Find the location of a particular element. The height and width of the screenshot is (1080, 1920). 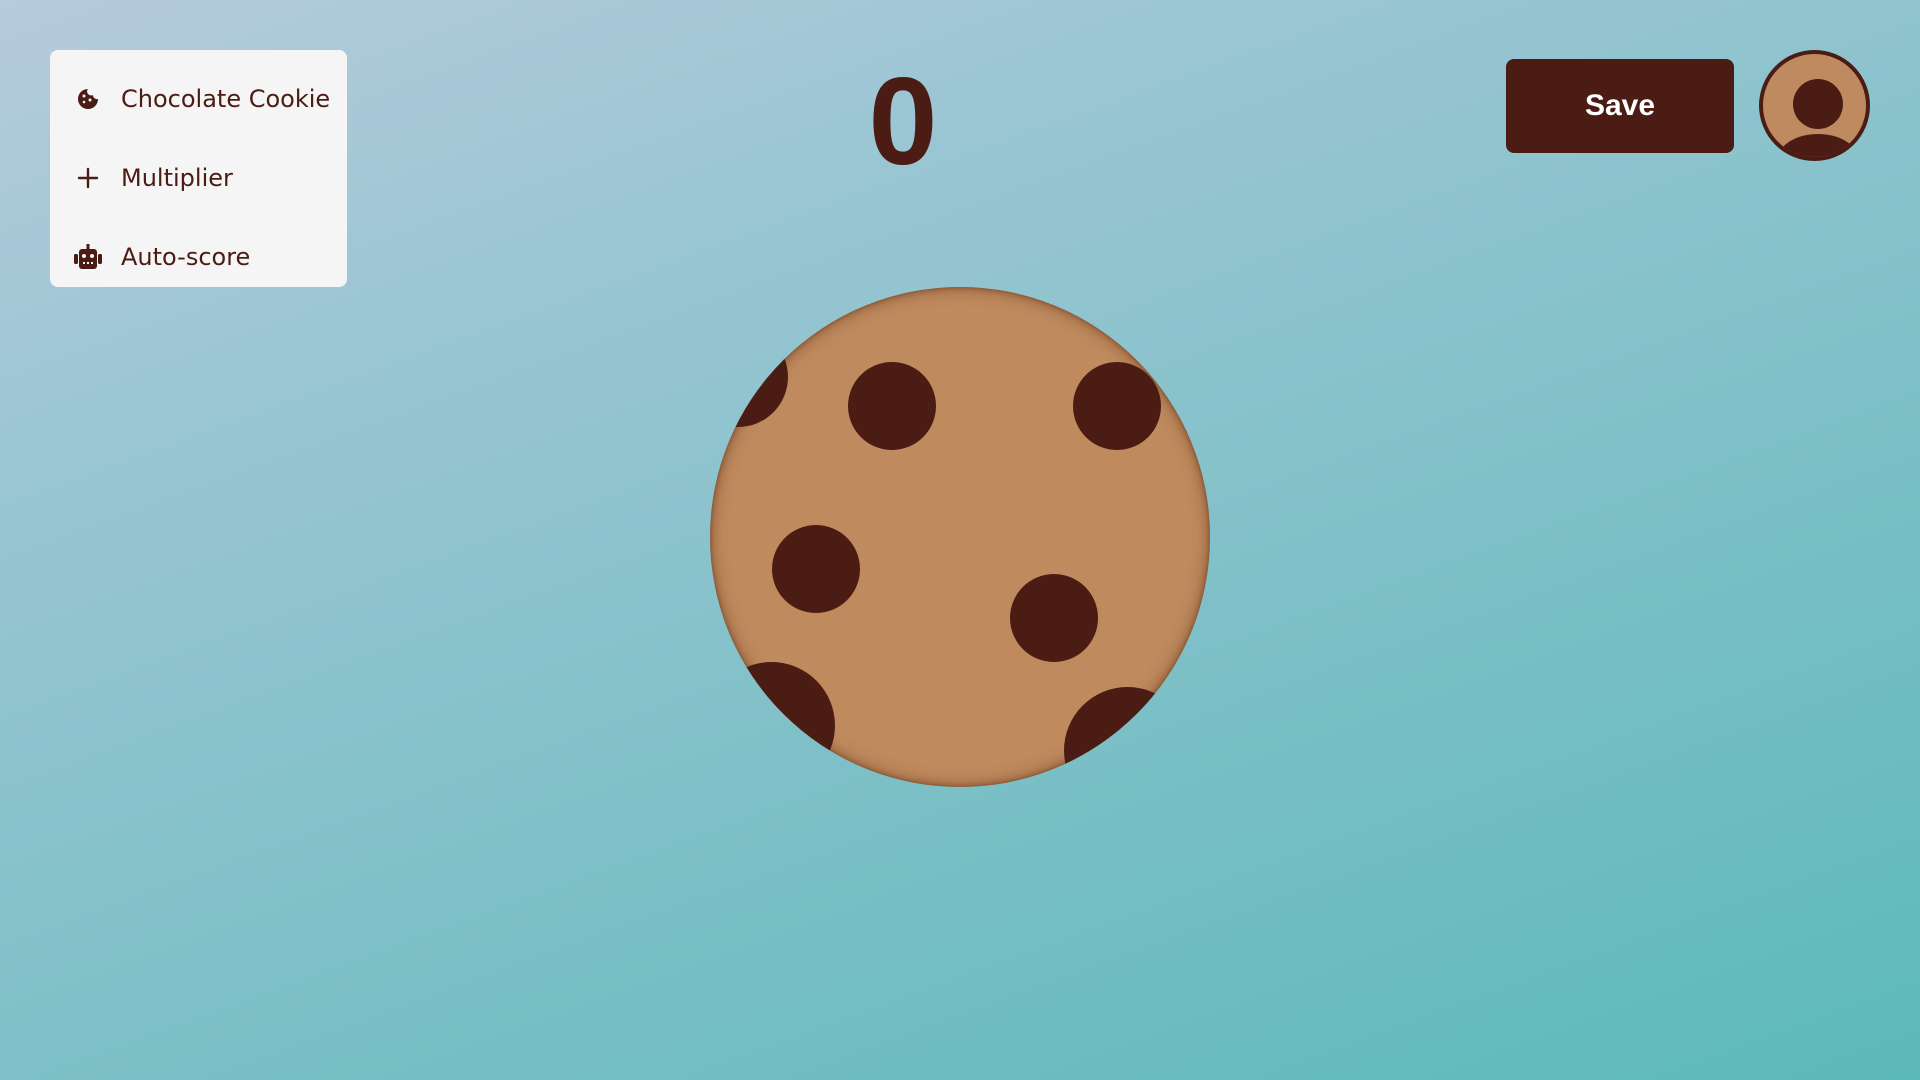

save-button: Save is located at coordinates (1620, 106).